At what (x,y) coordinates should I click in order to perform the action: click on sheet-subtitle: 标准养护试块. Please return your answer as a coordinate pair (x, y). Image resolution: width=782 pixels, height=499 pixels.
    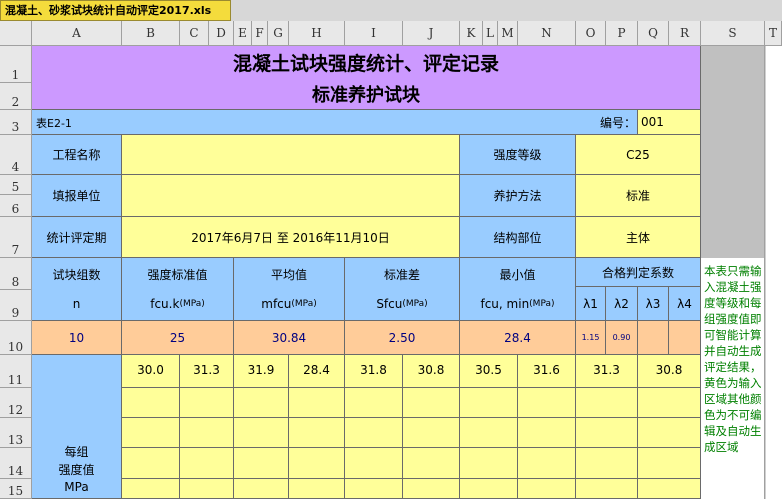
    Looking at the image, I should click on (366, 94).